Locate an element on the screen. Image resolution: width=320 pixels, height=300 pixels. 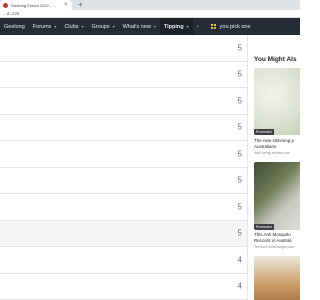
nav-item-label: Clubs is located at coordinates (71, 26).